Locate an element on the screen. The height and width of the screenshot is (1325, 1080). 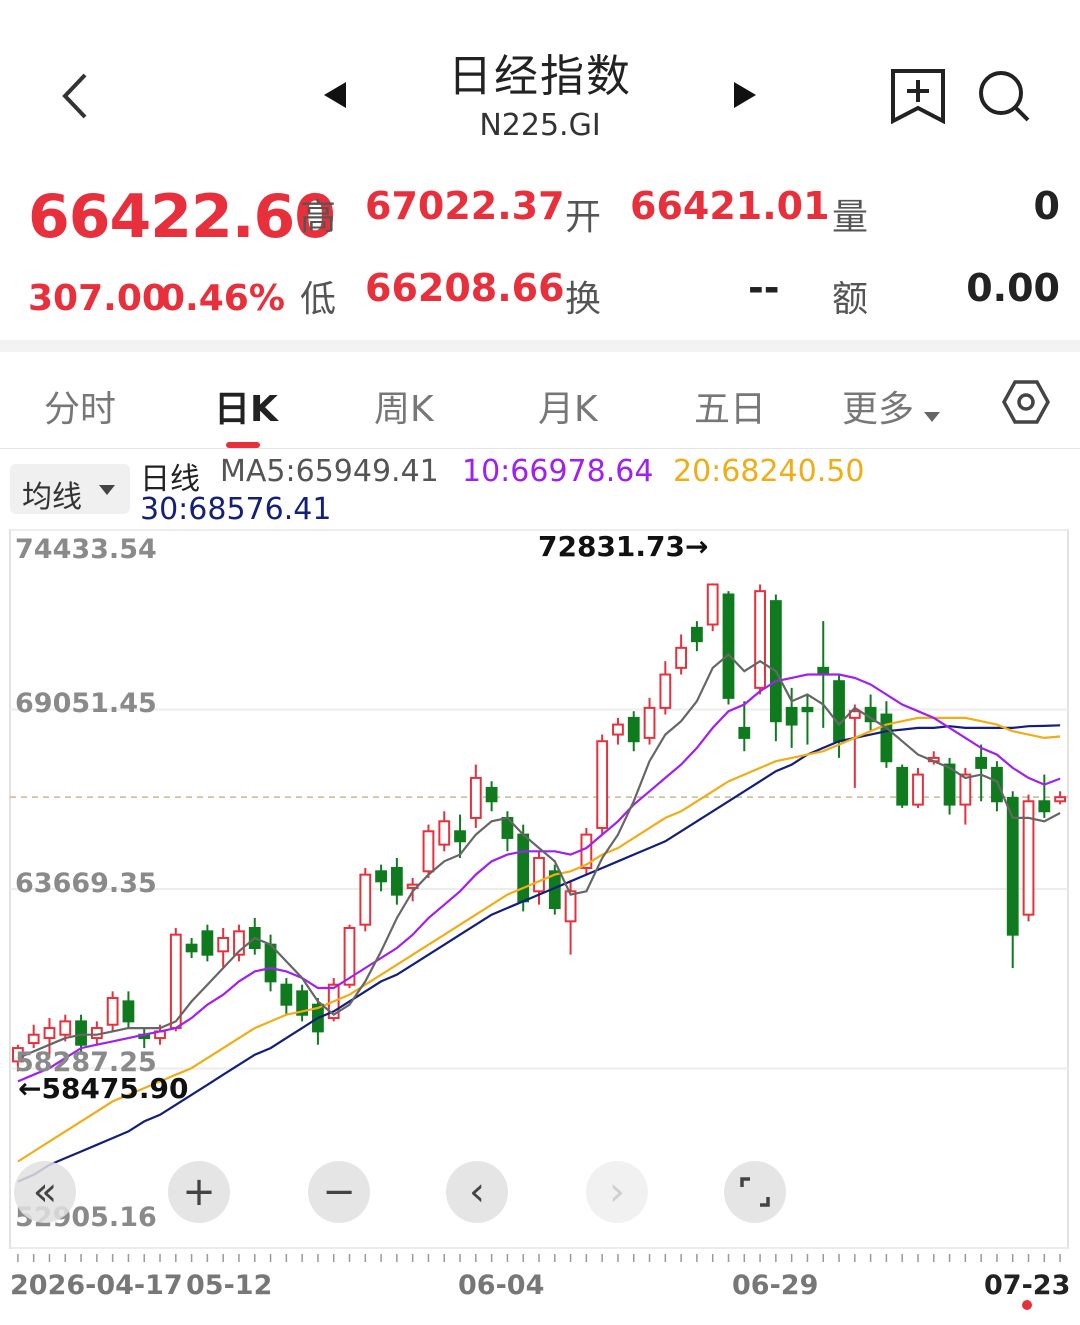
fullscreen-icon is located at coordinates (755, 1192).